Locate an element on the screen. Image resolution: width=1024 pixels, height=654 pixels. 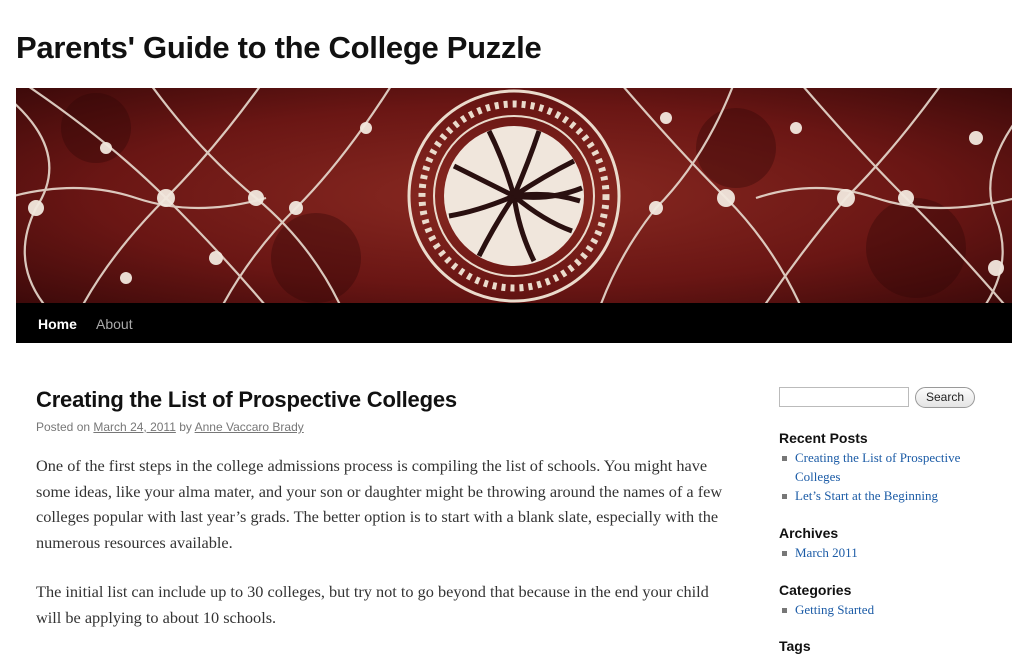
list-item: Getting Started is located at coordinates (872, 609).